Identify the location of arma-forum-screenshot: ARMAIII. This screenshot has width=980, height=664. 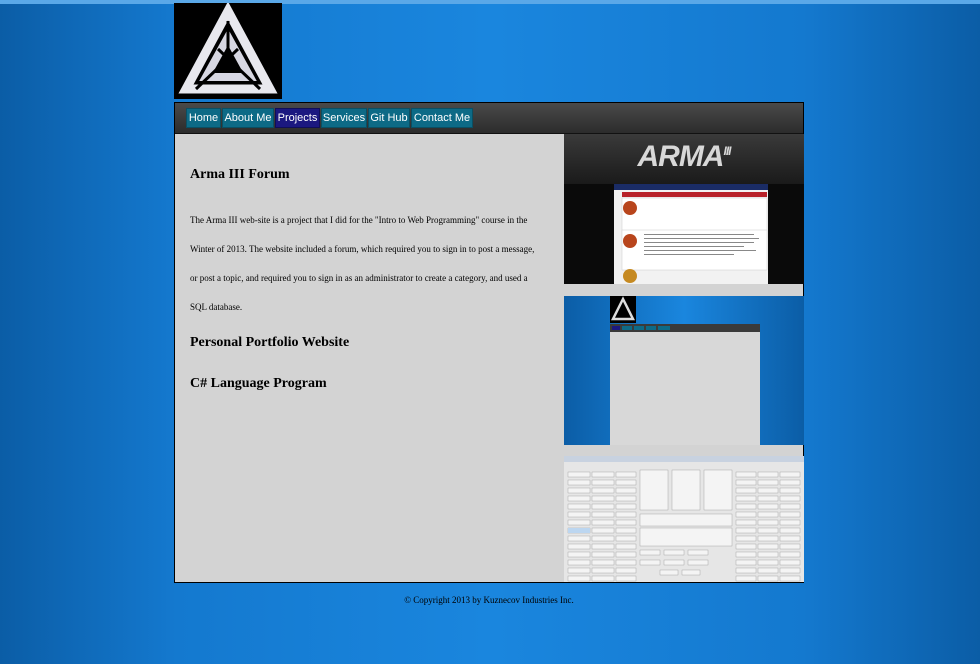
(684, 209).